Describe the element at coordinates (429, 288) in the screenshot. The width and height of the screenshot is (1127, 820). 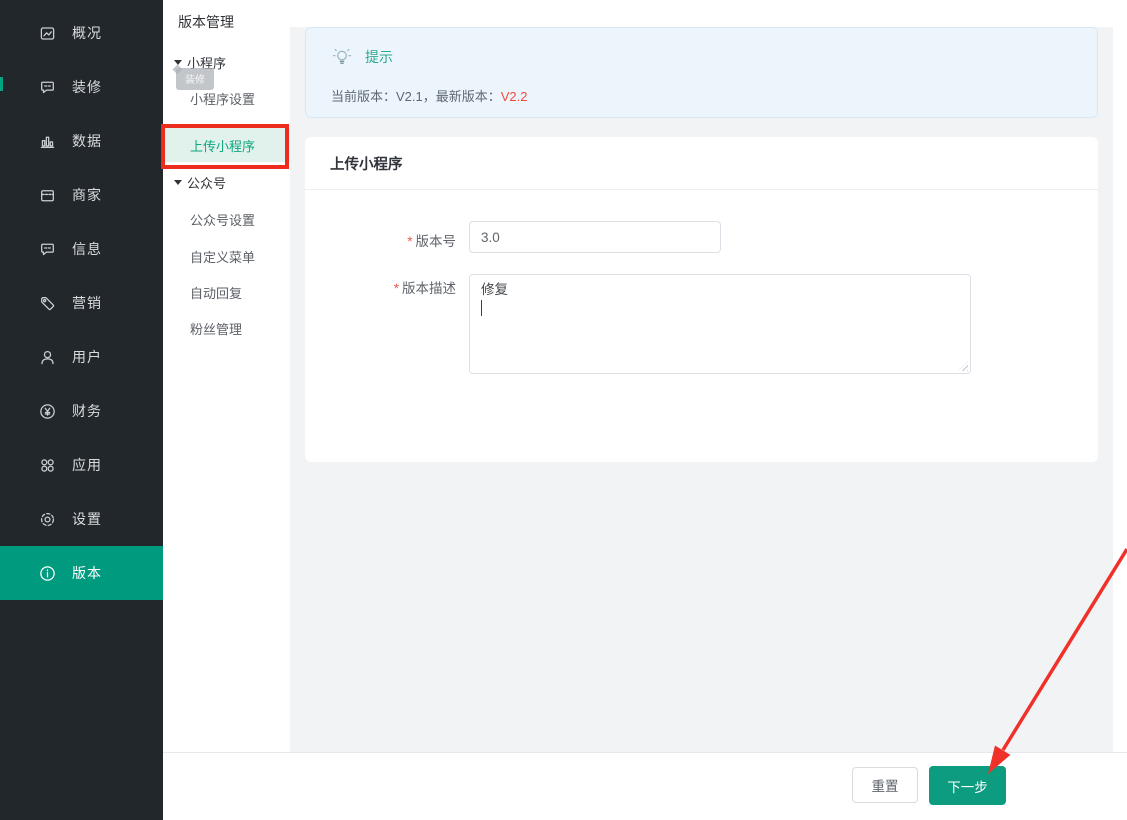
I see `field-label-text: 版本描述` at that location.